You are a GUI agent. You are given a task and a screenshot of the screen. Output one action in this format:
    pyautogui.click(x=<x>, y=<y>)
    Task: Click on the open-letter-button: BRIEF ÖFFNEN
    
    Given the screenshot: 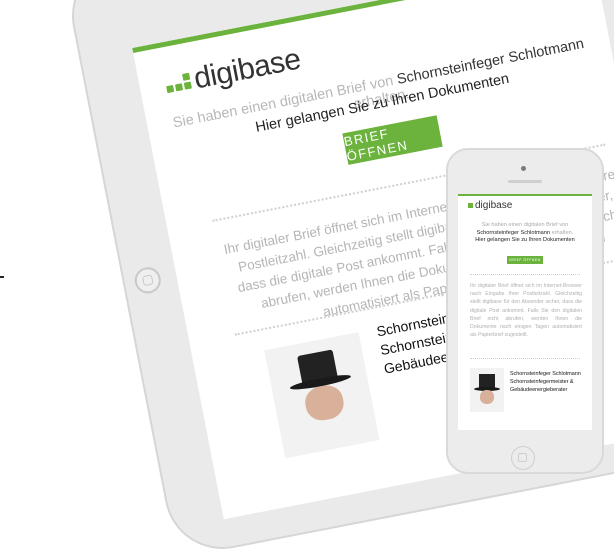 What is the action you would take?
    pyautogui.click(x=392, y=140)
    